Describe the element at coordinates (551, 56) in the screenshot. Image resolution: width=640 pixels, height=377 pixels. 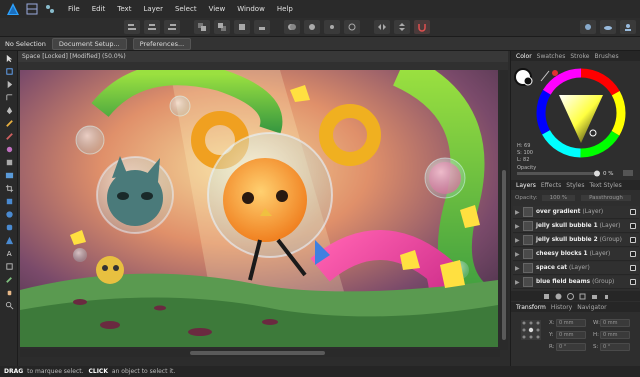
I see `tab-swatches: Swatches` at that location.